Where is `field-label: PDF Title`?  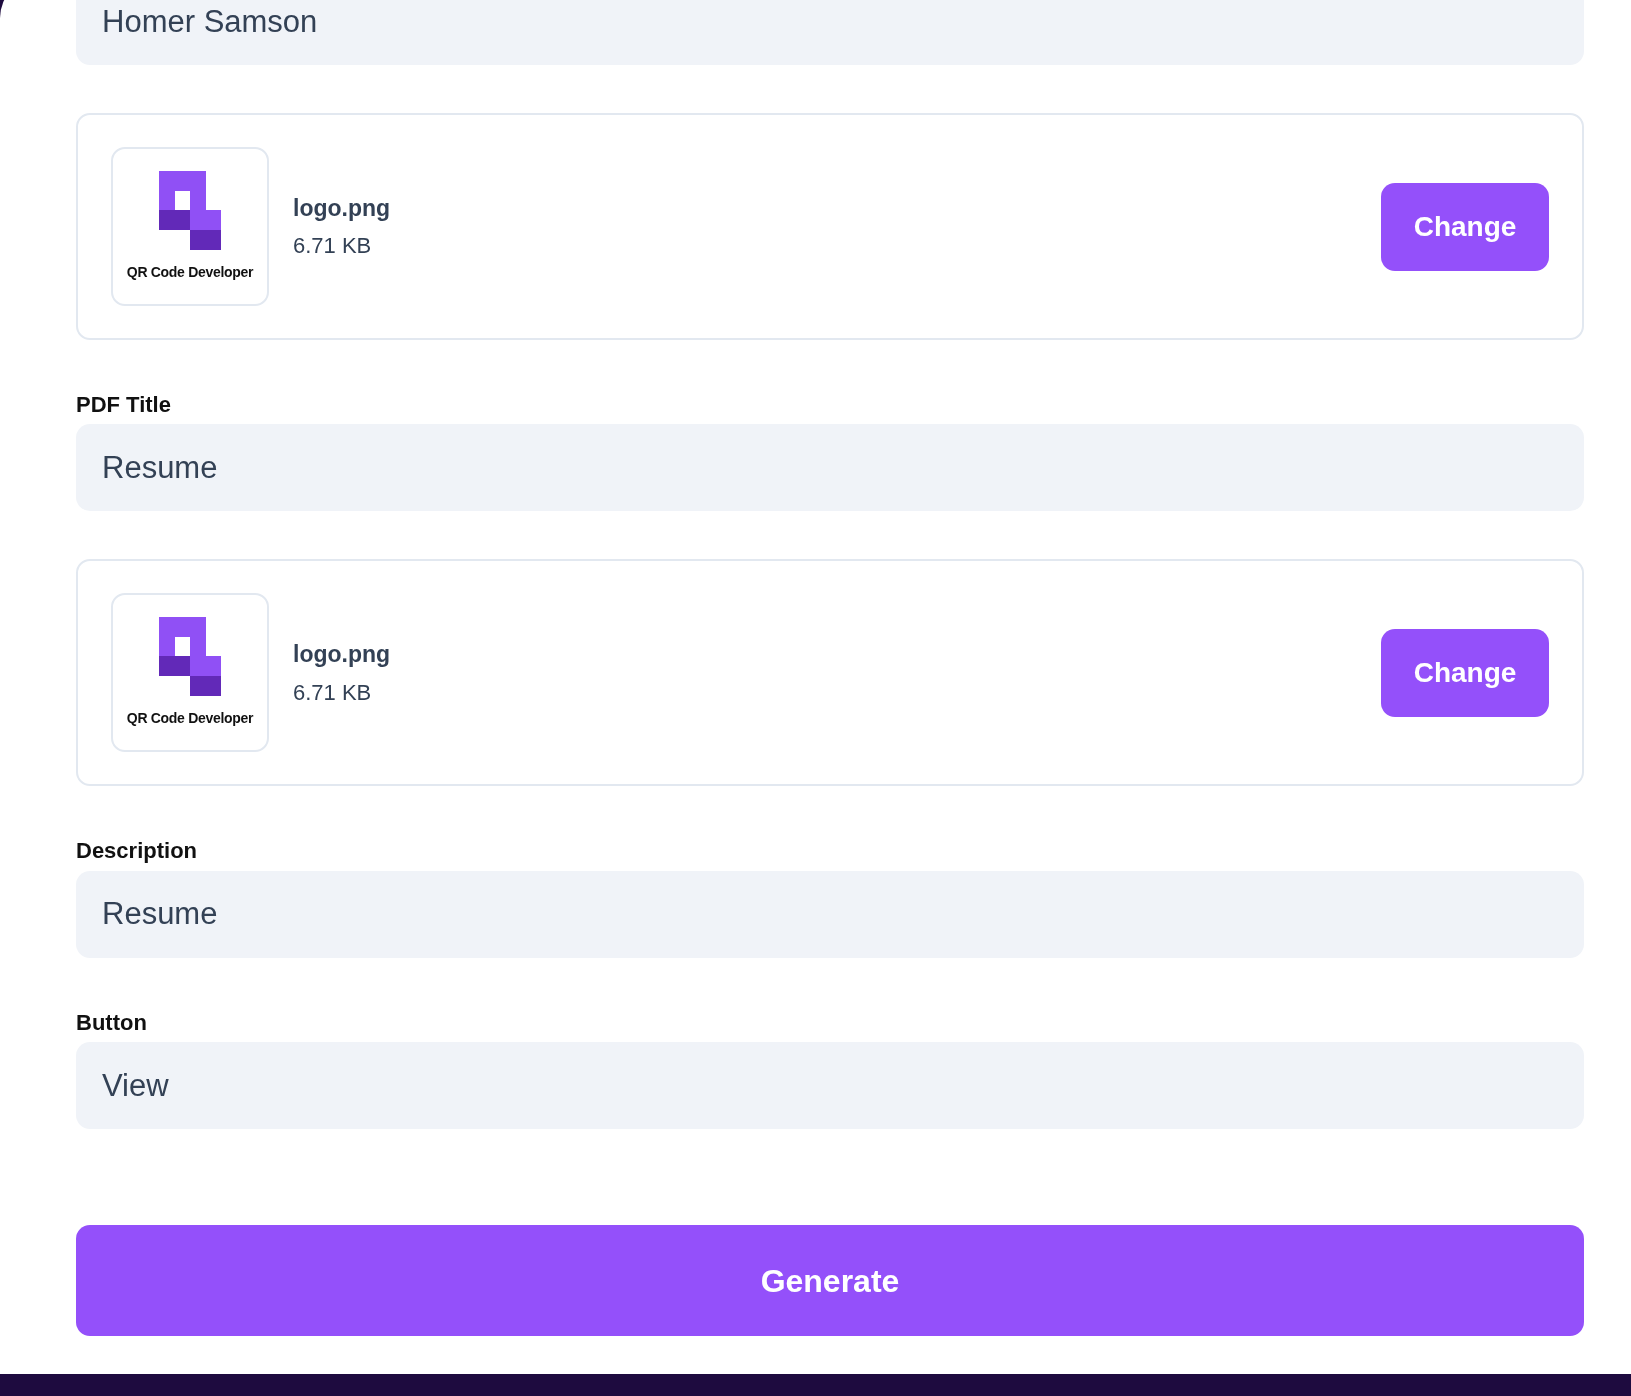
field-label: PDF Title is located at coordinates (123, 405).